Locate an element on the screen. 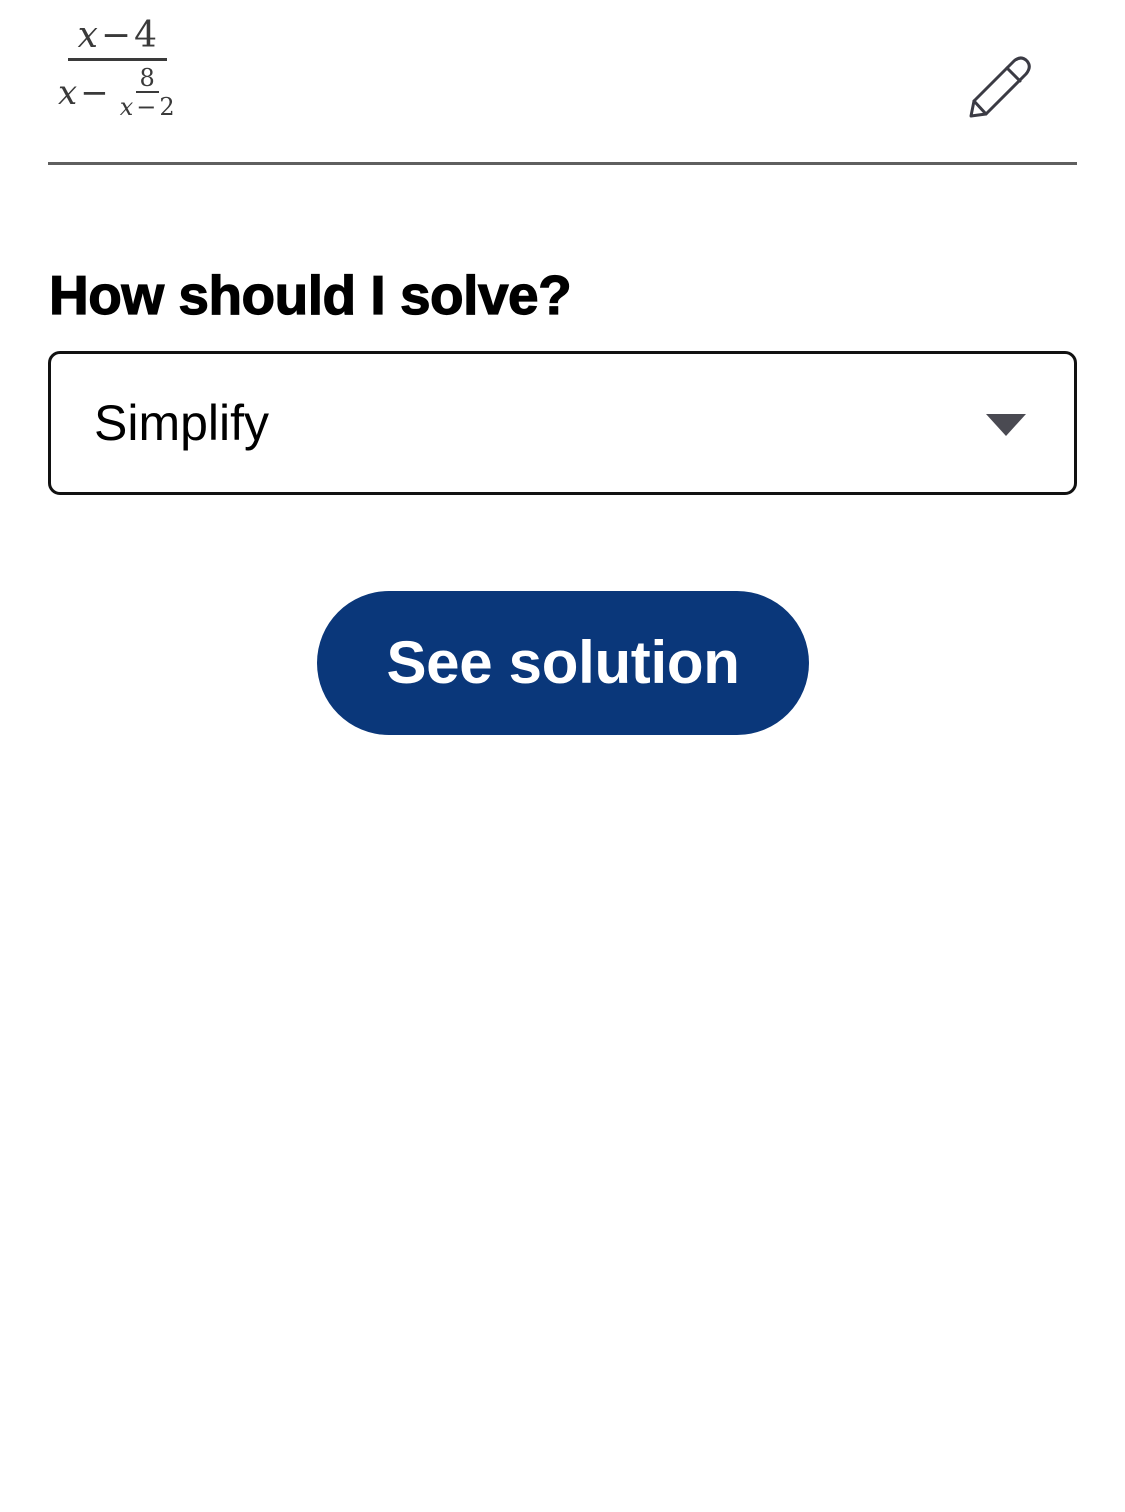 The width and height of the screenshot is (1125, 1512). selected-method: Simplify is located at coordinates (182, 423).